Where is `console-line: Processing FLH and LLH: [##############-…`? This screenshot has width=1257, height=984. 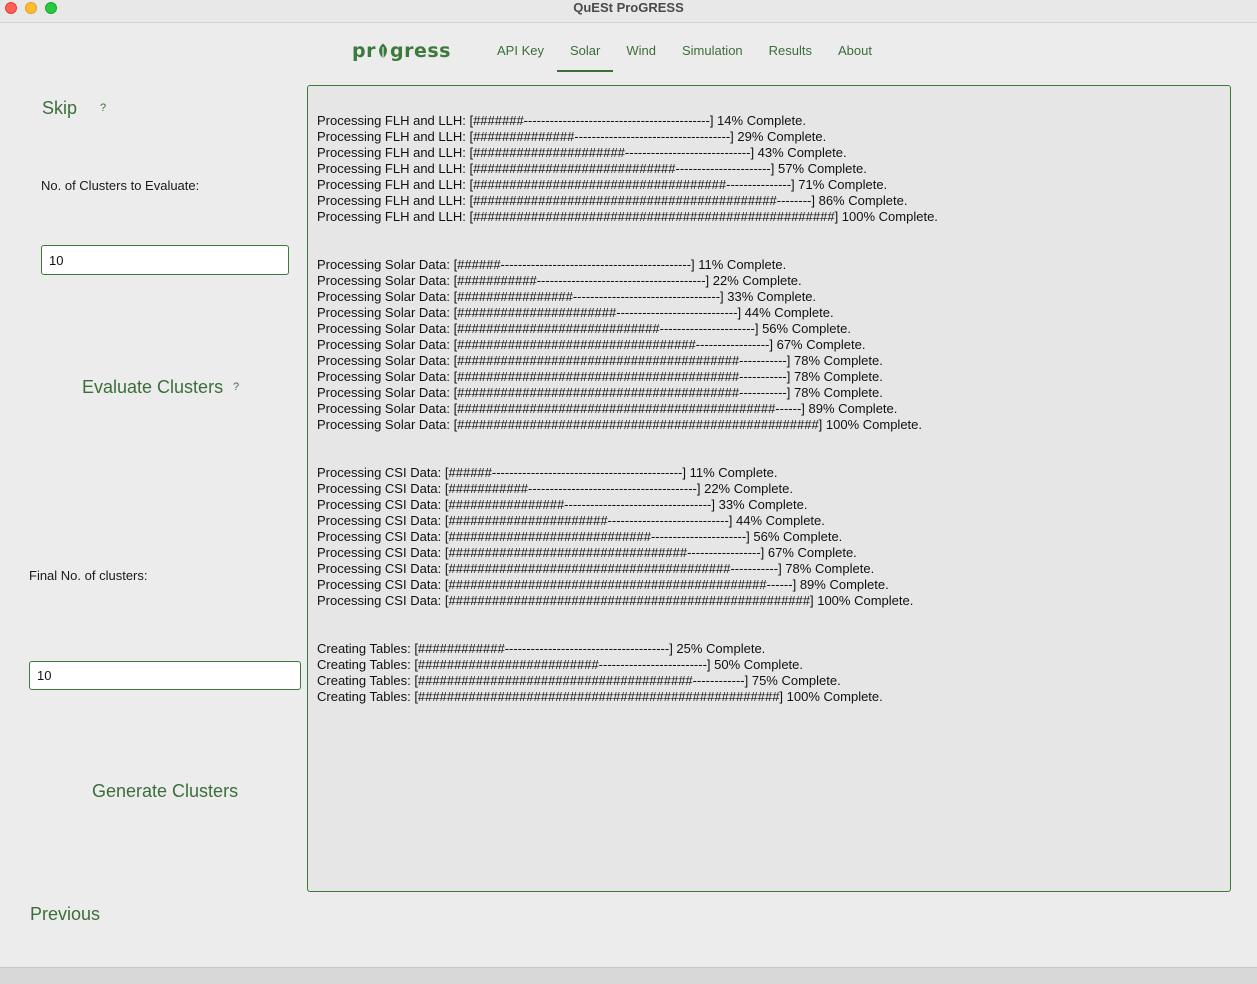
console-line: Processing FLH and LLH: [##############-… is located at coordinates (572, 136).